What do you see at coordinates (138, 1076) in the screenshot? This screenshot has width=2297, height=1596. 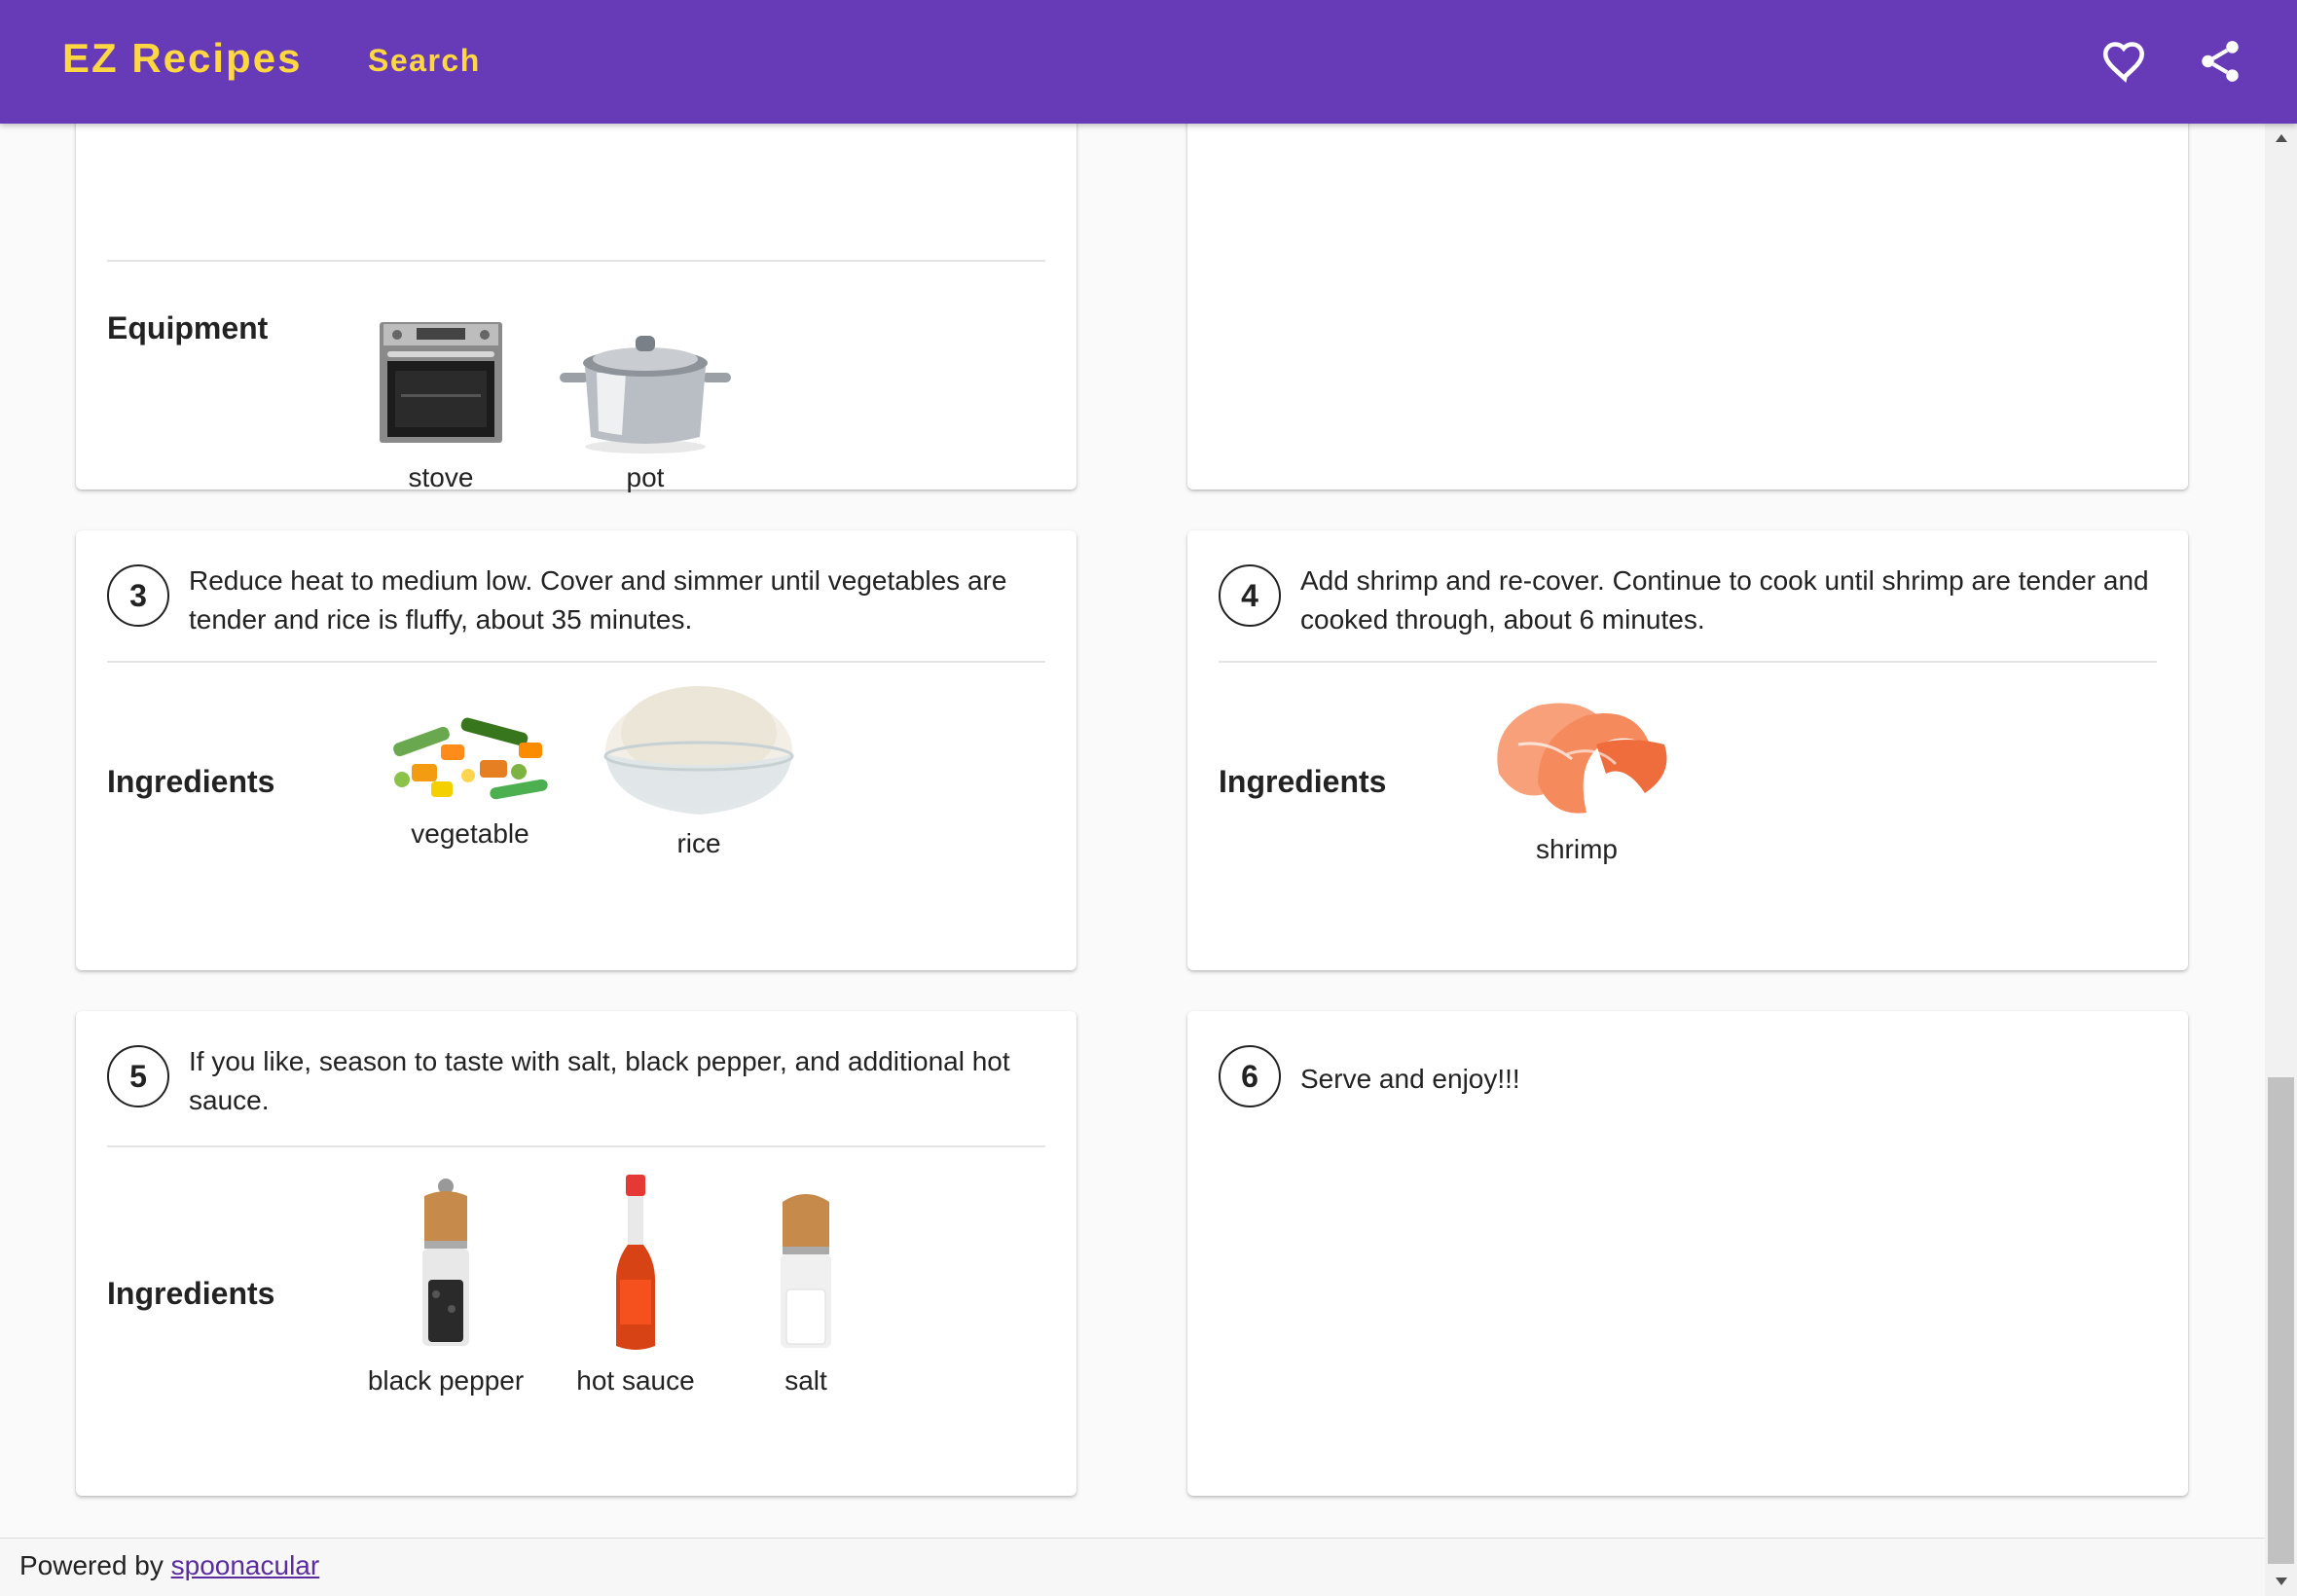 I see `step-number-badge: 5` at bounding box center [138, 1076].